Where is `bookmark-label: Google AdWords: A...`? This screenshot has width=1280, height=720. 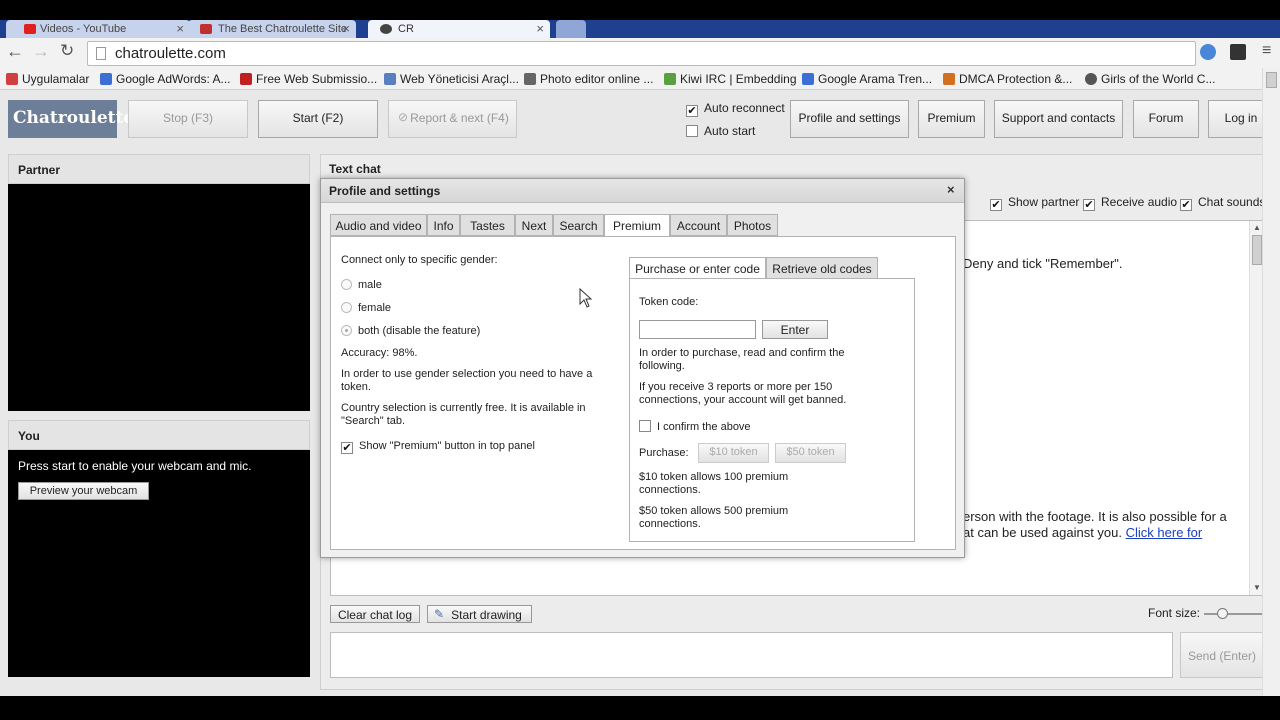 bookmark-label: Google AdWords: A... is located at coordinates (173, 79).